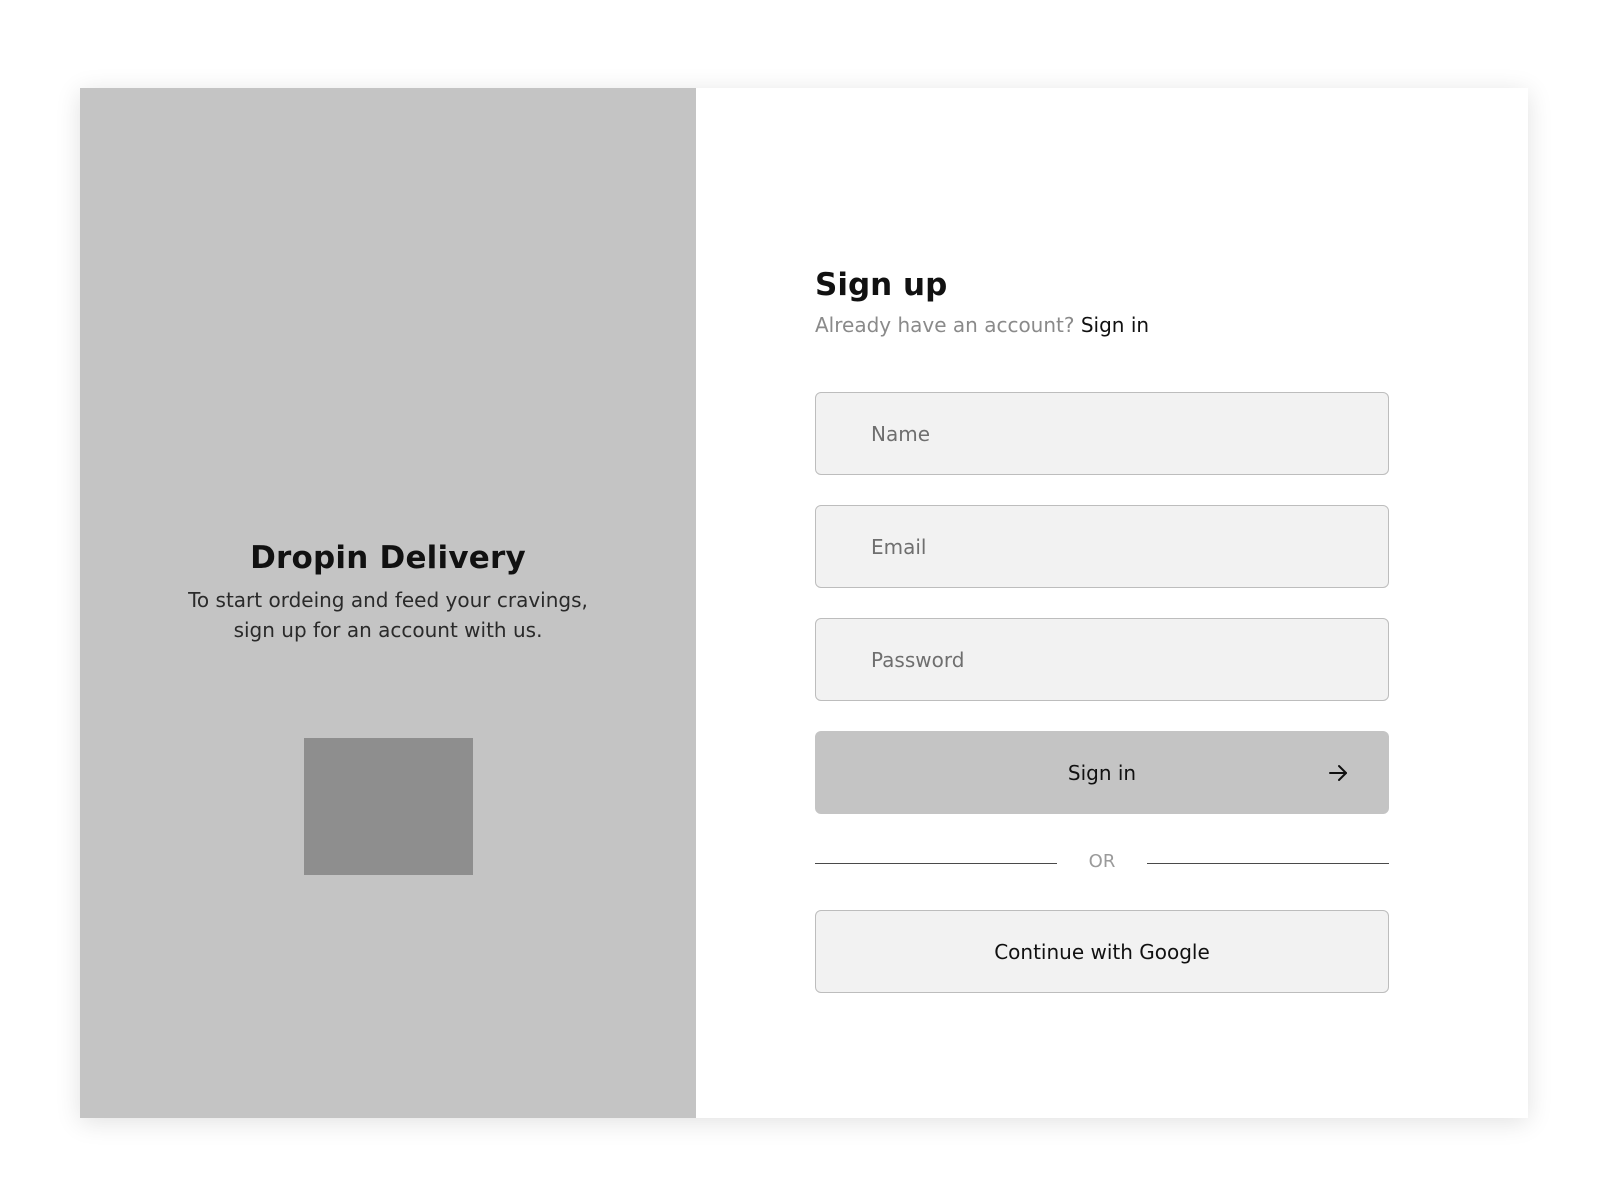 This screenshot has width=1600, height=1200. I want to click on divider-line-right, so click(1268, 863).